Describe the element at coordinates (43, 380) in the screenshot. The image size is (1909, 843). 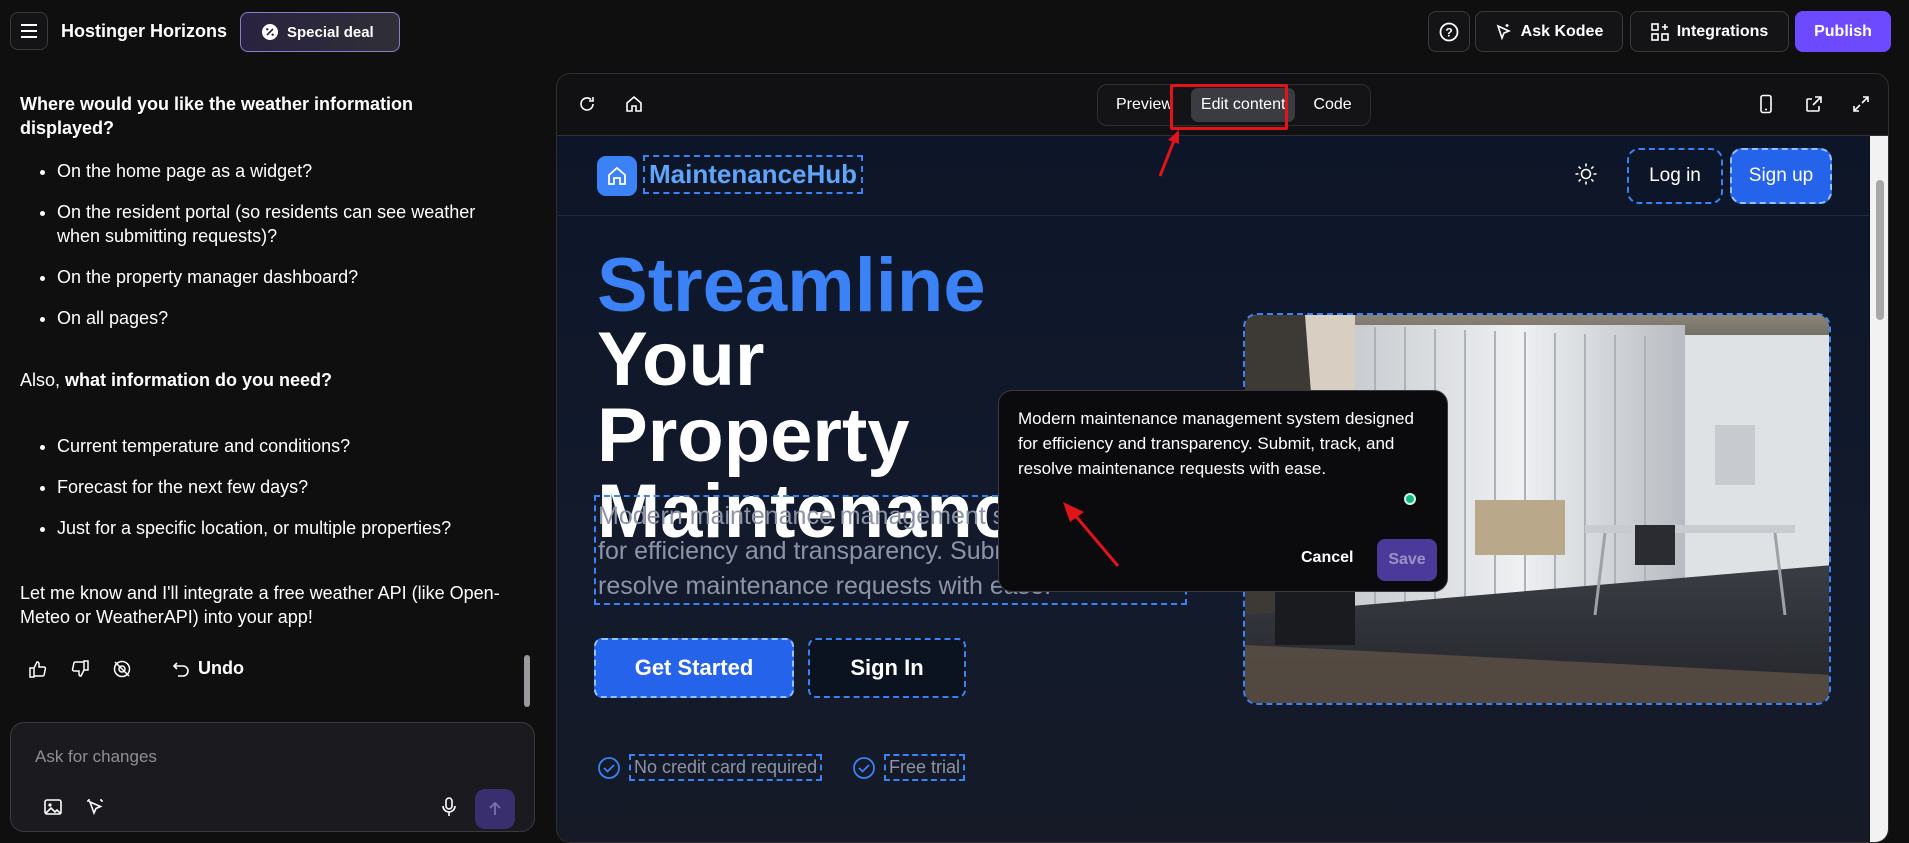
I see `info-prefix: Also,` at that location.